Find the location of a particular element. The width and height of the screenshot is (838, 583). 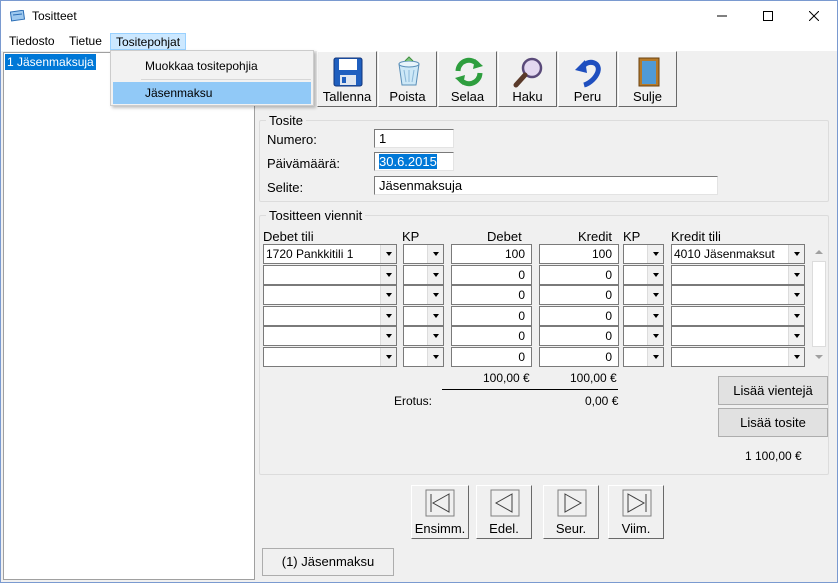

menu-tietue: Tietue is located at coordinates (85, 41).